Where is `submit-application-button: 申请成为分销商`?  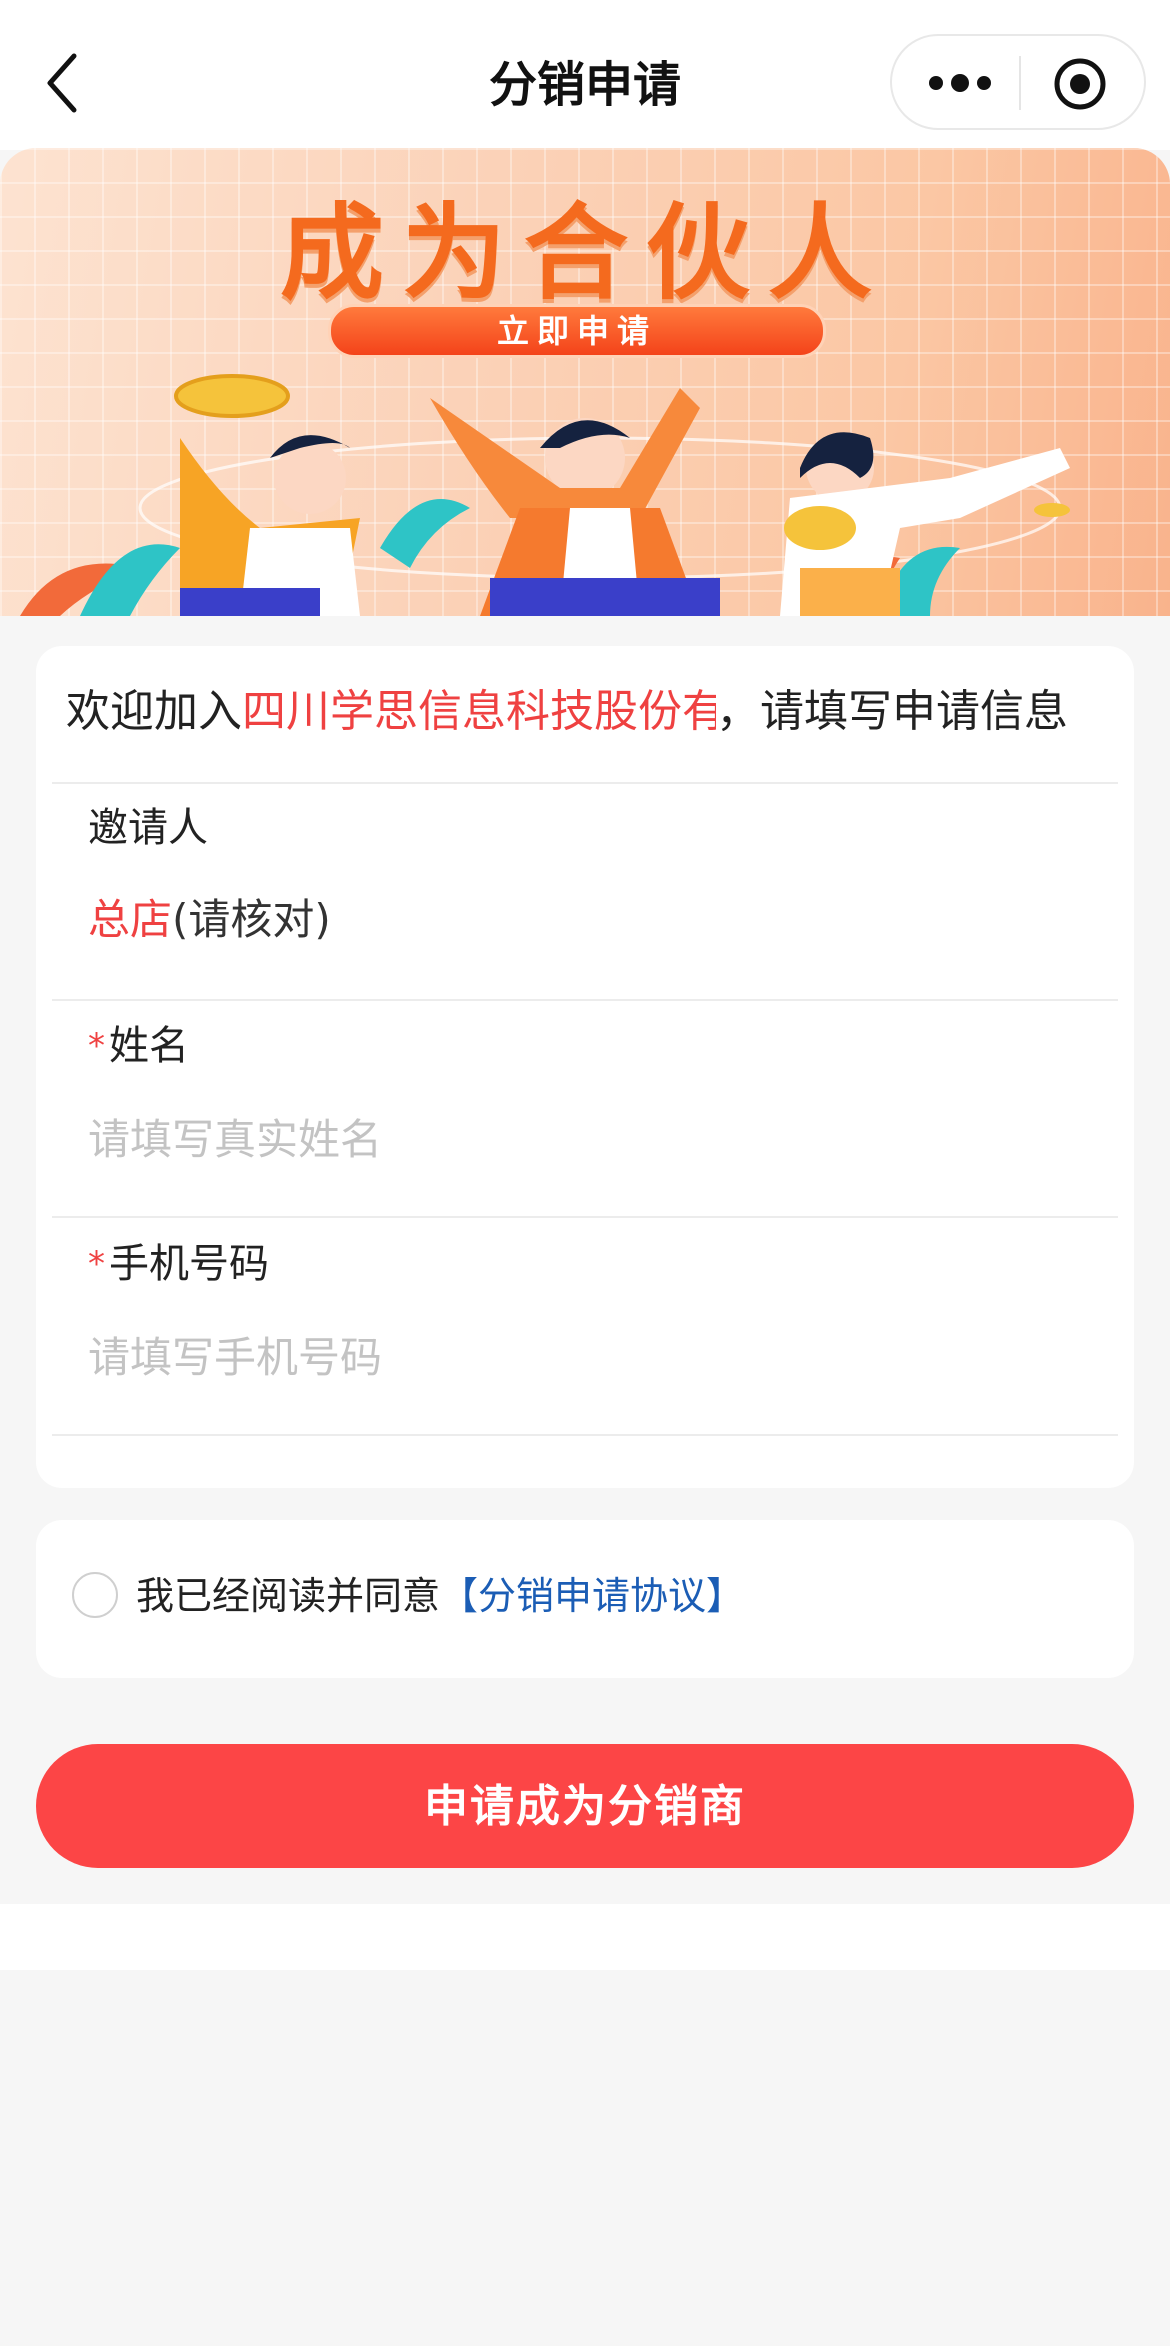 submit-application-button: 申请成为分销商 is located at coordinates (585, 1806).